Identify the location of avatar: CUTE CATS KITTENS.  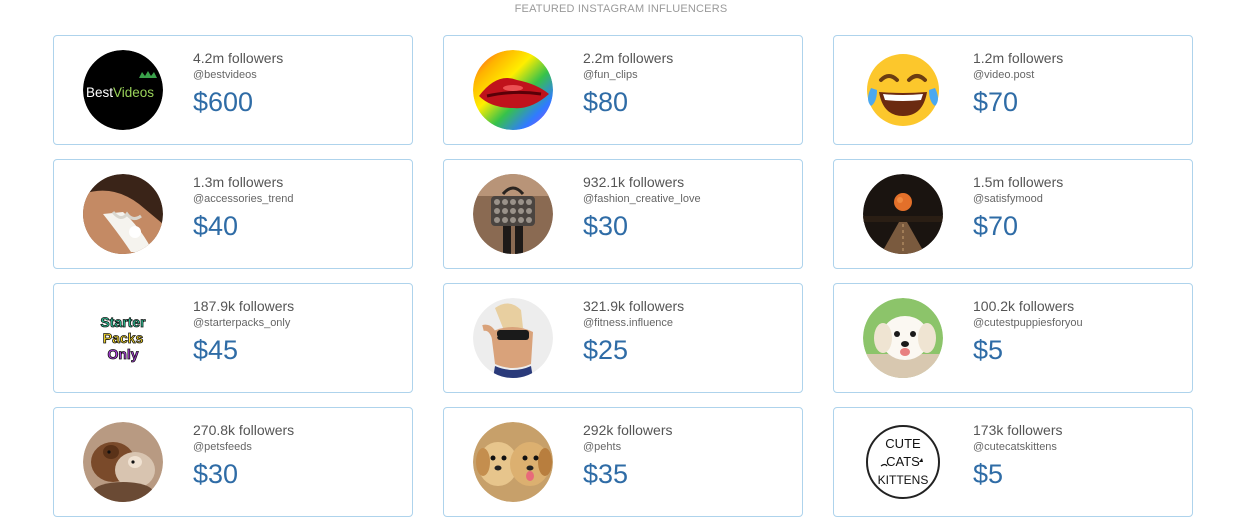
(903, 462).